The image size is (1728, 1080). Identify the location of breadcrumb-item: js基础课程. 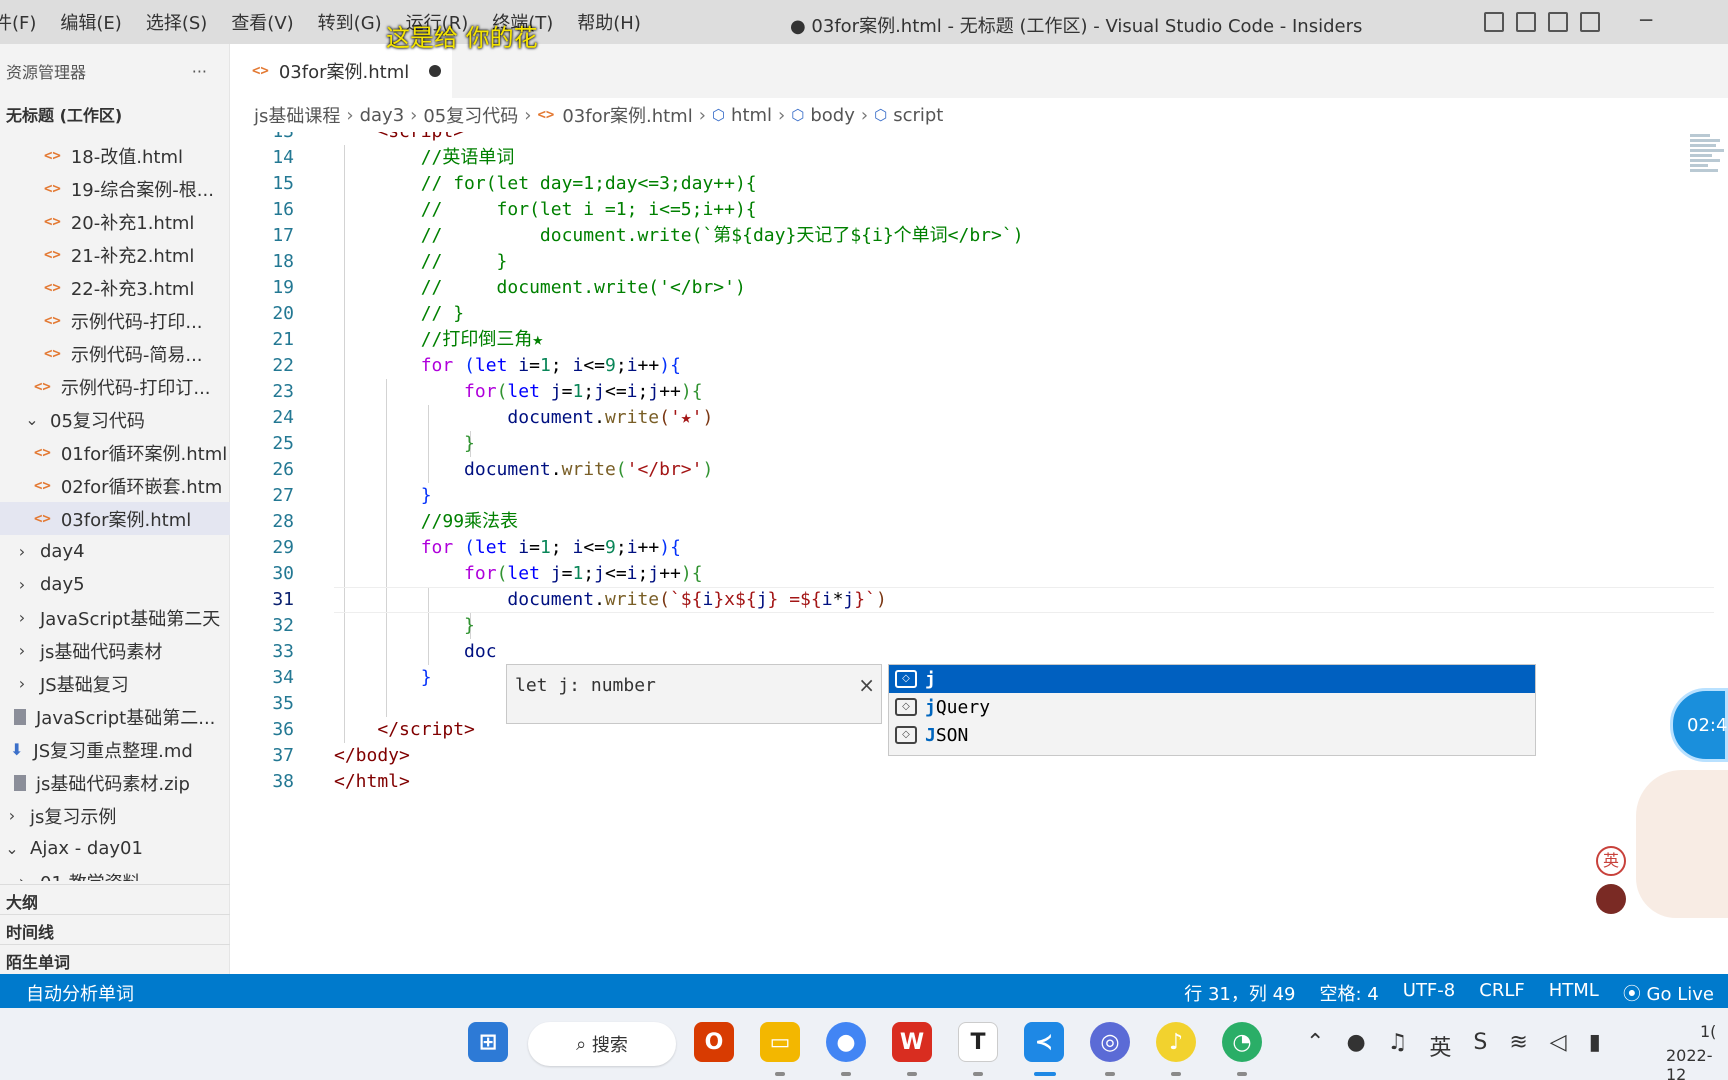
(297, 115).